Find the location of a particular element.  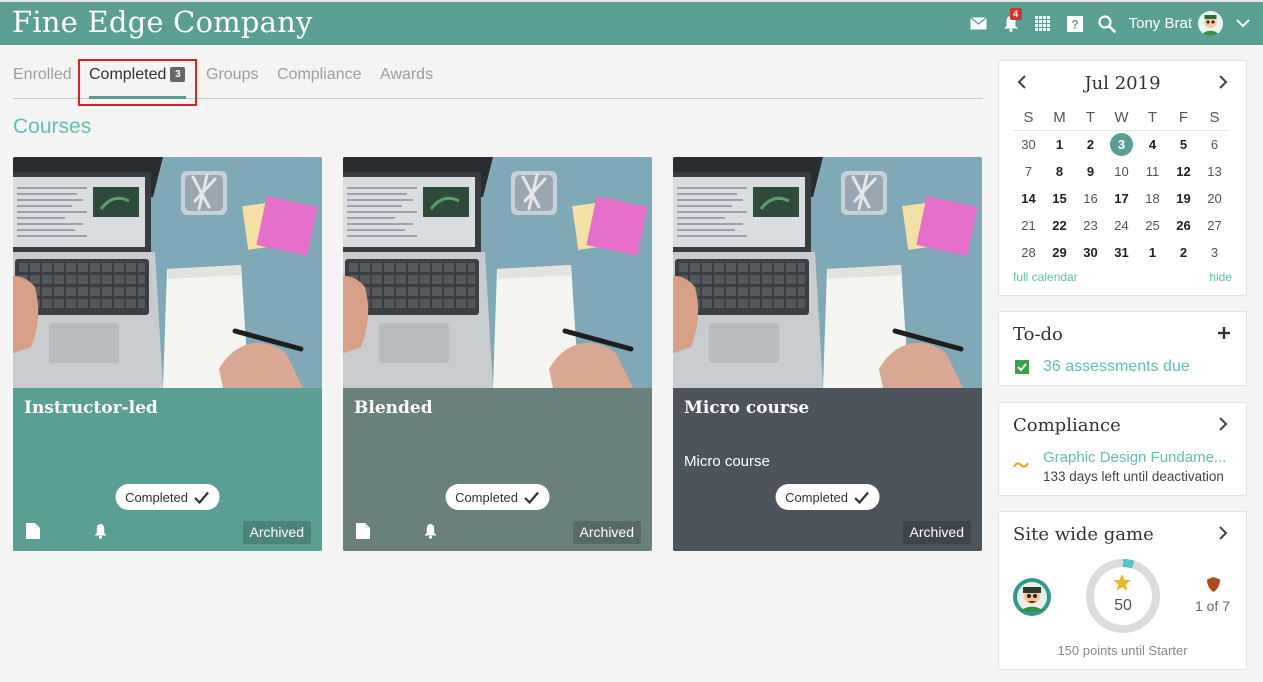

calendar-day-number: 21 is located at coordinates (1028, 225).